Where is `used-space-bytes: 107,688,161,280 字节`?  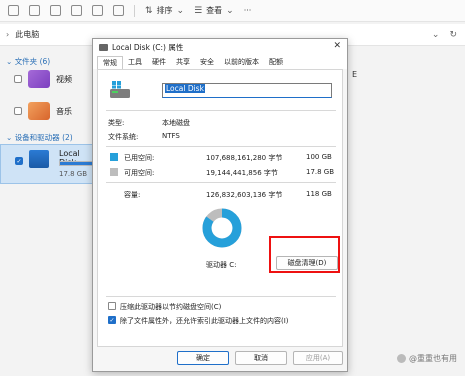 used-space-bytes: 107,688,161,280 字节 is located at coordinates (244, 158).